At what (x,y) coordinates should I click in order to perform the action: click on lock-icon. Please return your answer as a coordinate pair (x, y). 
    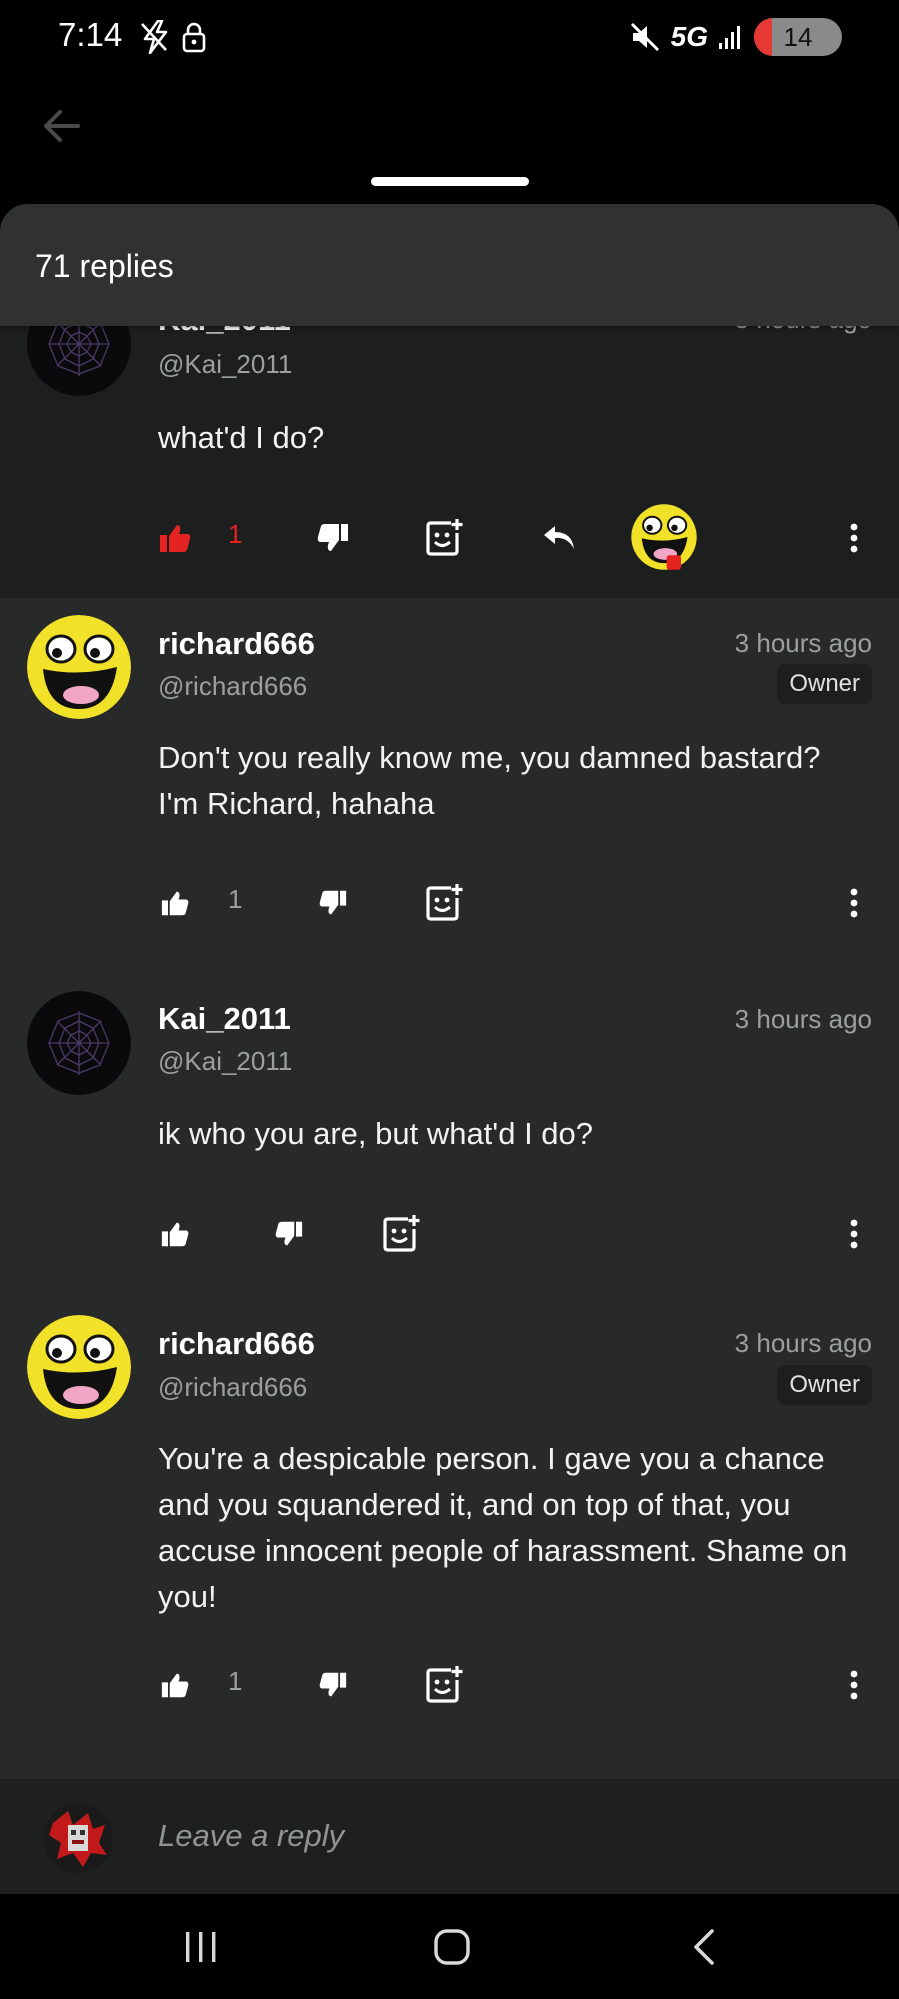
    Looking at the image, I should click on (194, 37).